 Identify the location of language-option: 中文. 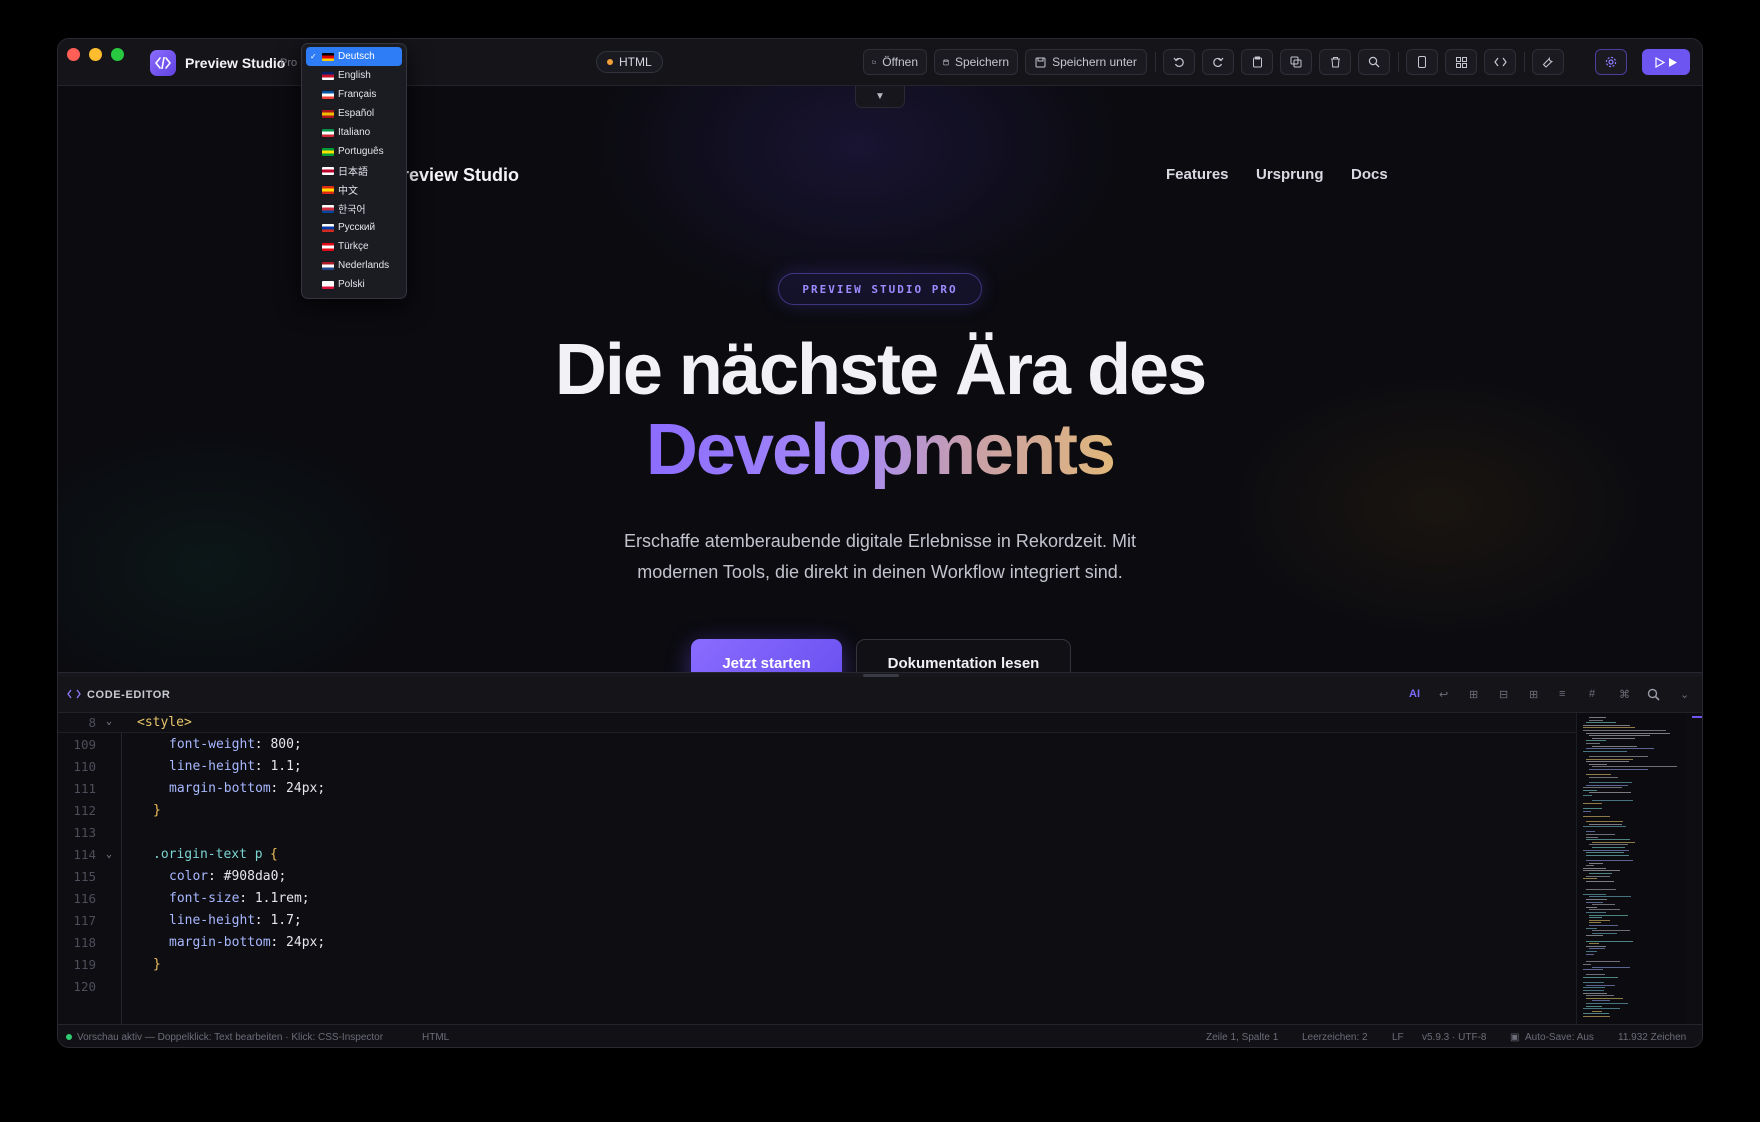
(354, 189).